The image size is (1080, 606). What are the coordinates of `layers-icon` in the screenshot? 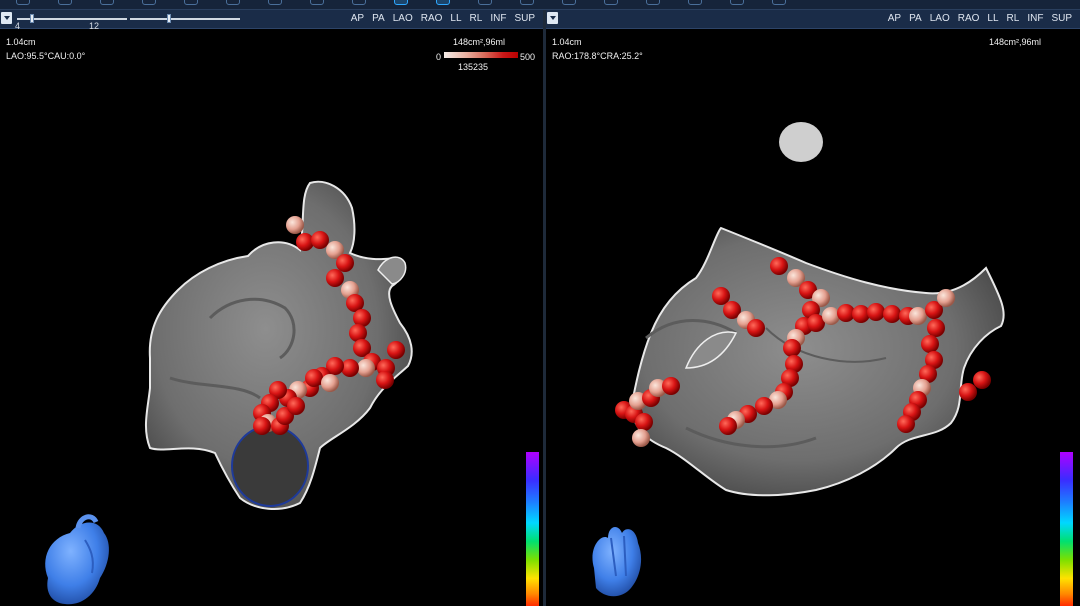 It's located at (191, 2).